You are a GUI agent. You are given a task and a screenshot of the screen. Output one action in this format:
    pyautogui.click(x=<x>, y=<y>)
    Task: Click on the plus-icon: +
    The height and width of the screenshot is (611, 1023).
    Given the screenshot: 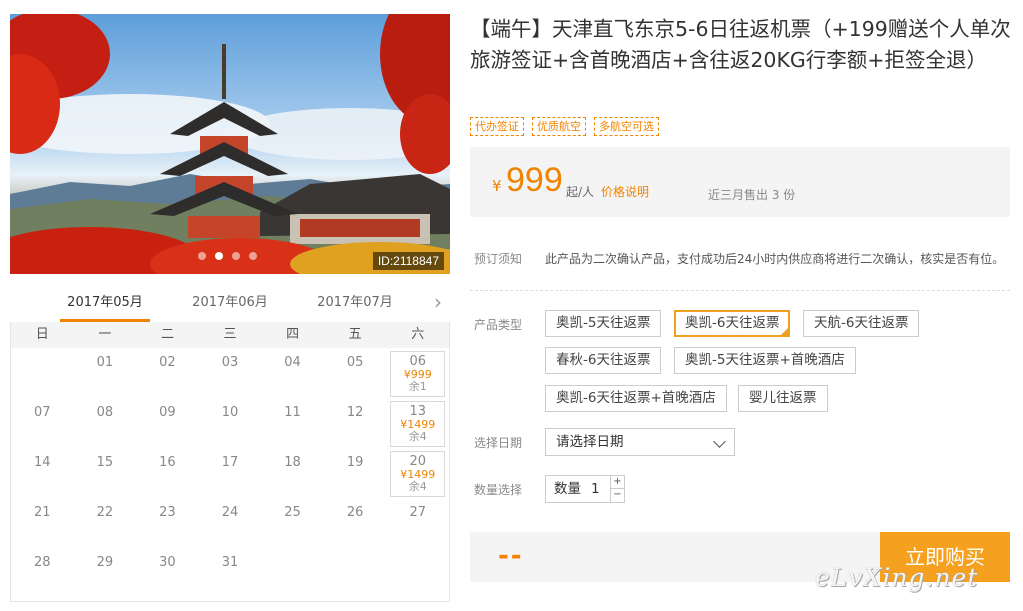 What is the action you would take?
    pyautogui.click(x=617, y=482)
    